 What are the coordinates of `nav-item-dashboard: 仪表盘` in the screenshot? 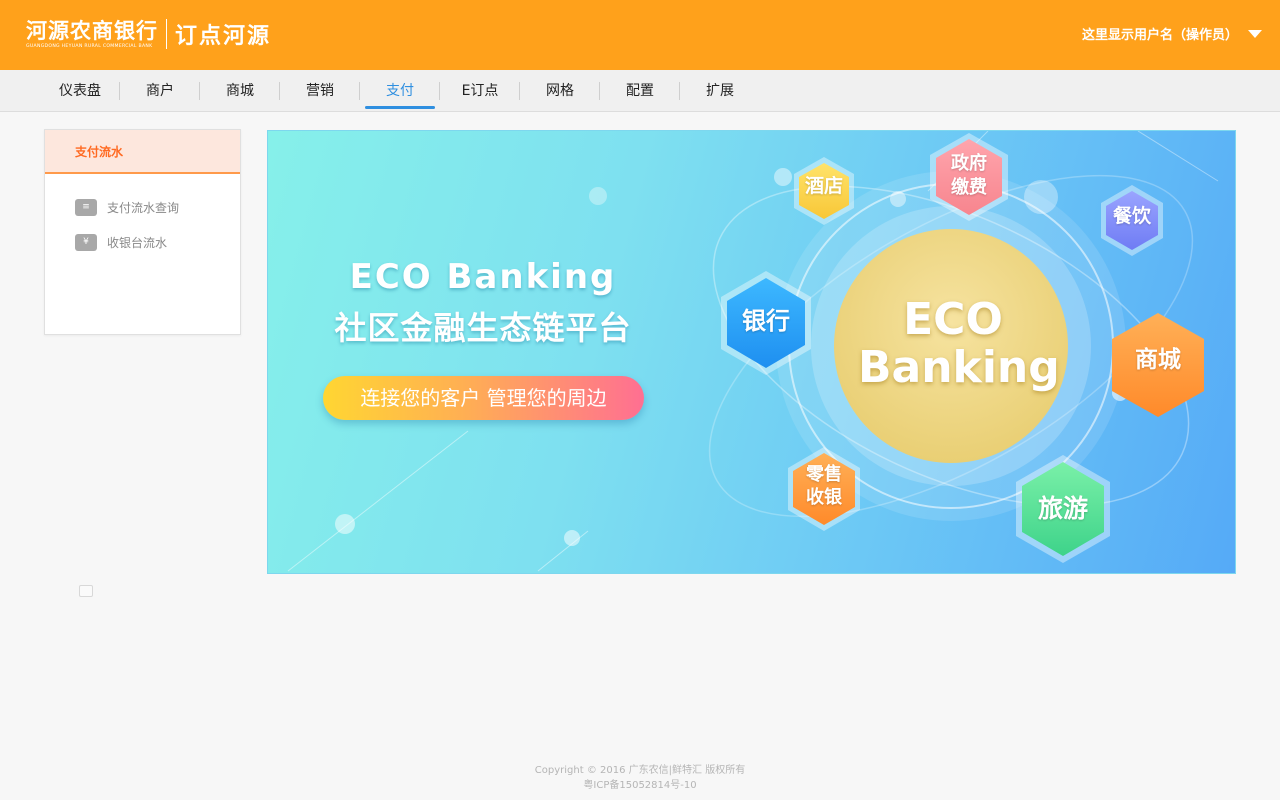 It's located at (80, 91).